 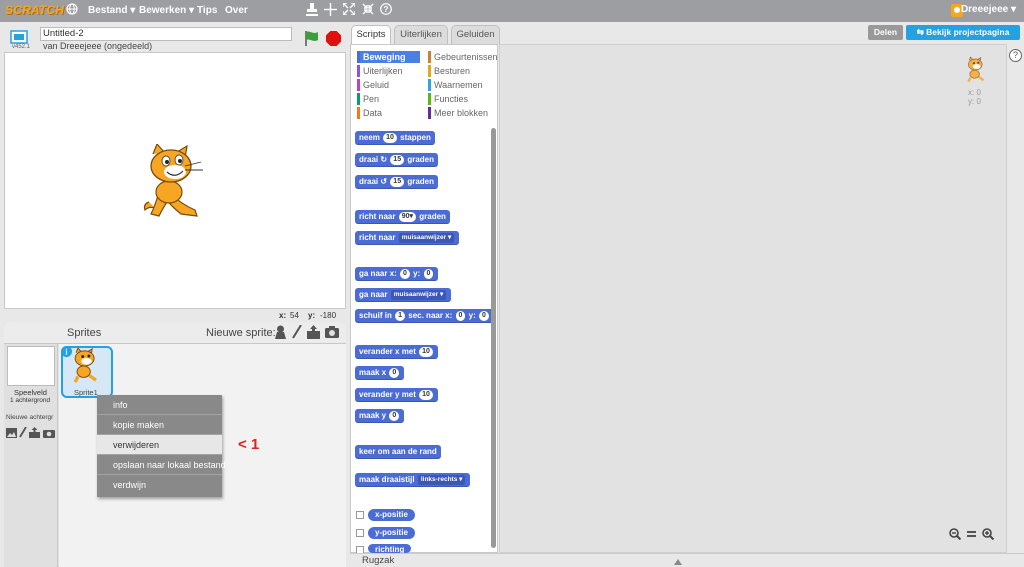 What do you see at coordinates (398, 452) in the screenshot?
I see `block-bounce: keer om aan de rand` at bounding box center [398, 452].